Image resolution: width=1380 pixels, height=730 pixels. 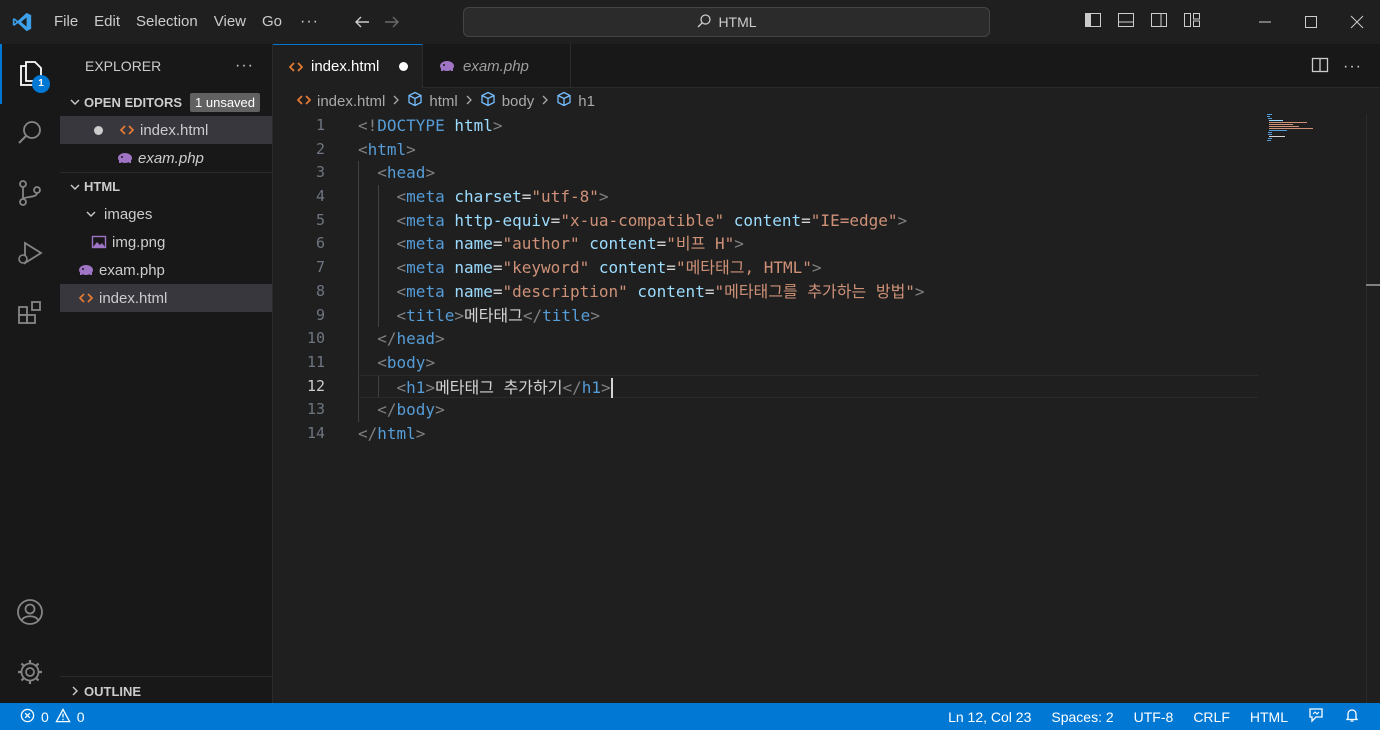 I want to click on maximize-button, so click(x=1311, y=22).